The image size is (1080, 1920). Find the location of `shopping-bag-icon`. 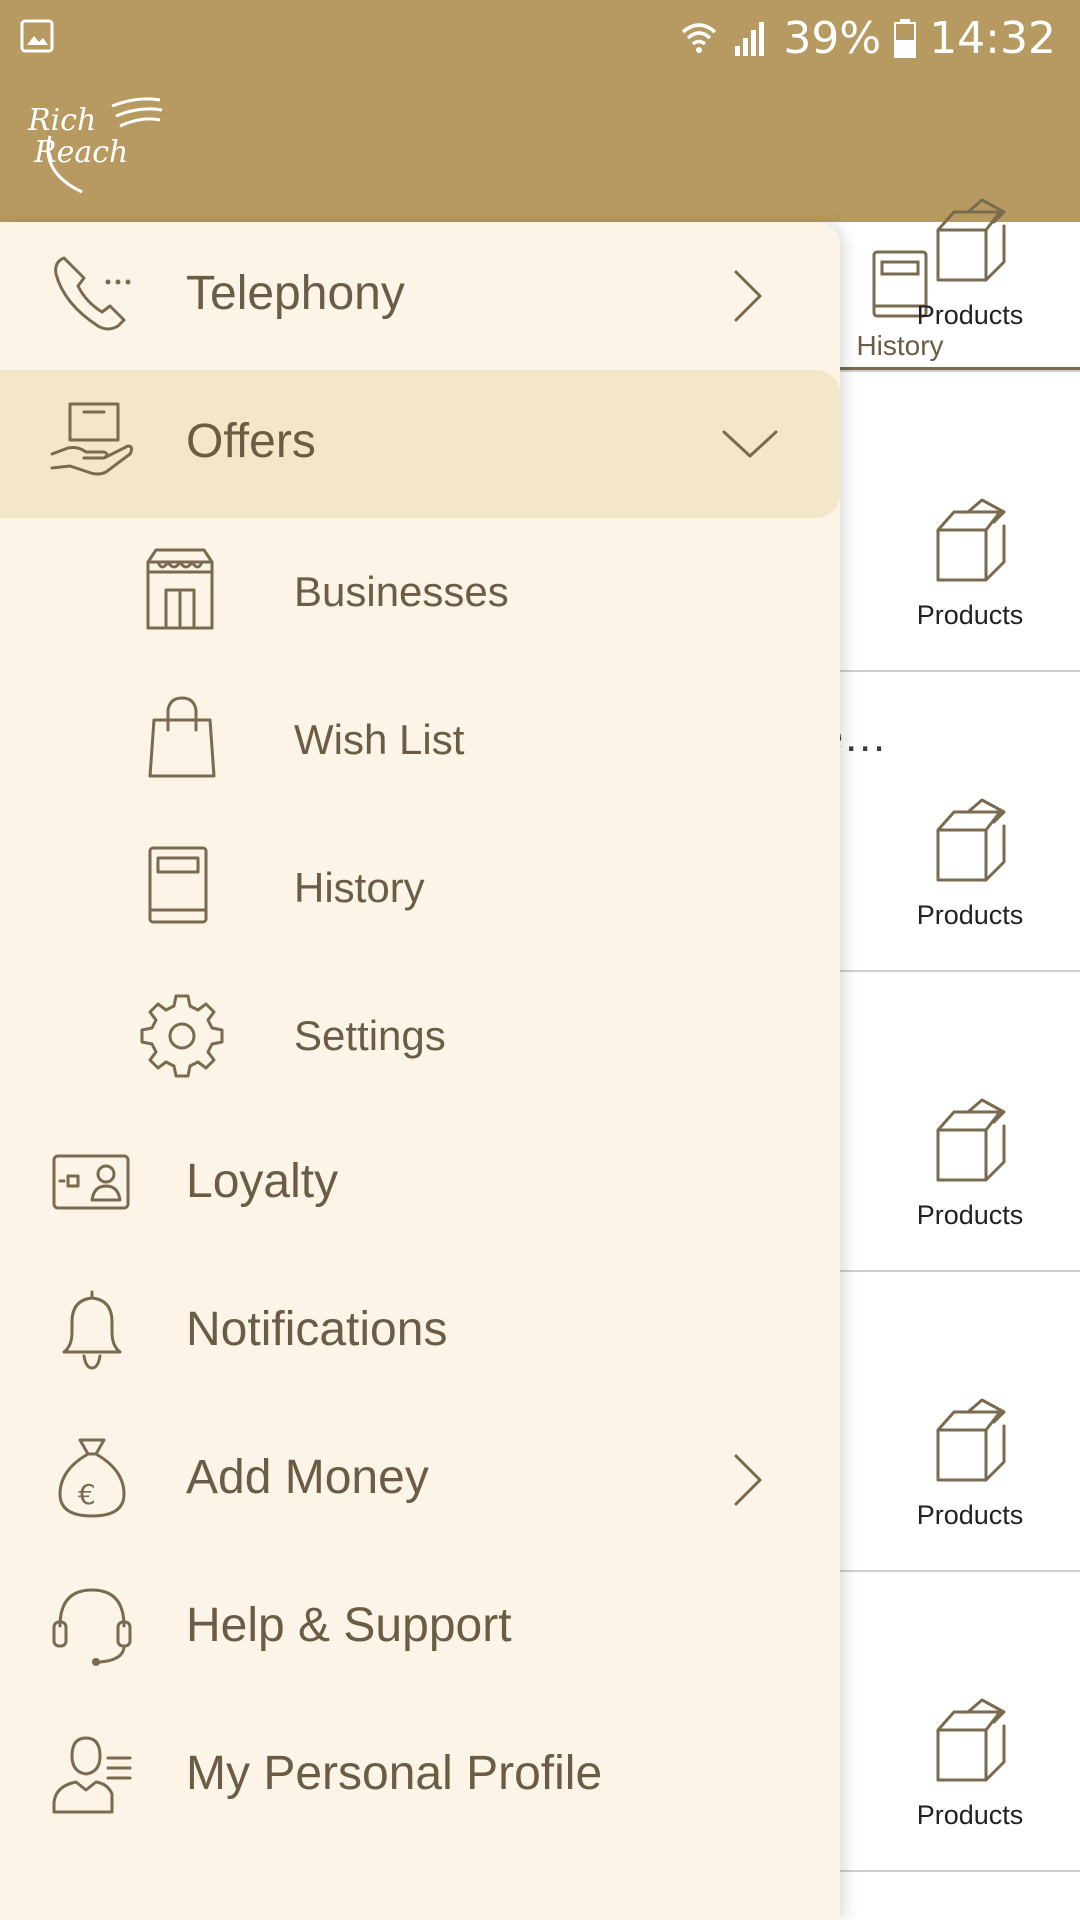

shopping-bag-icon is located at coordinates (182, 737).